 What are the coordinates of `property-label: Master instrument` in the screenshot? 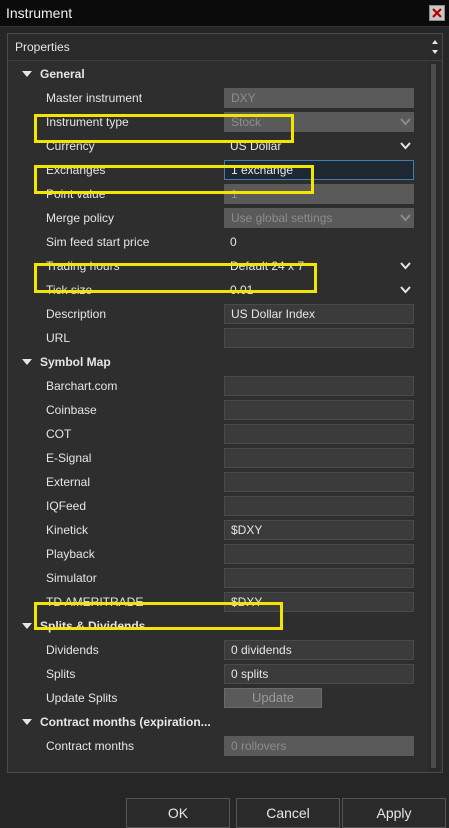 It's located at (94, 98).